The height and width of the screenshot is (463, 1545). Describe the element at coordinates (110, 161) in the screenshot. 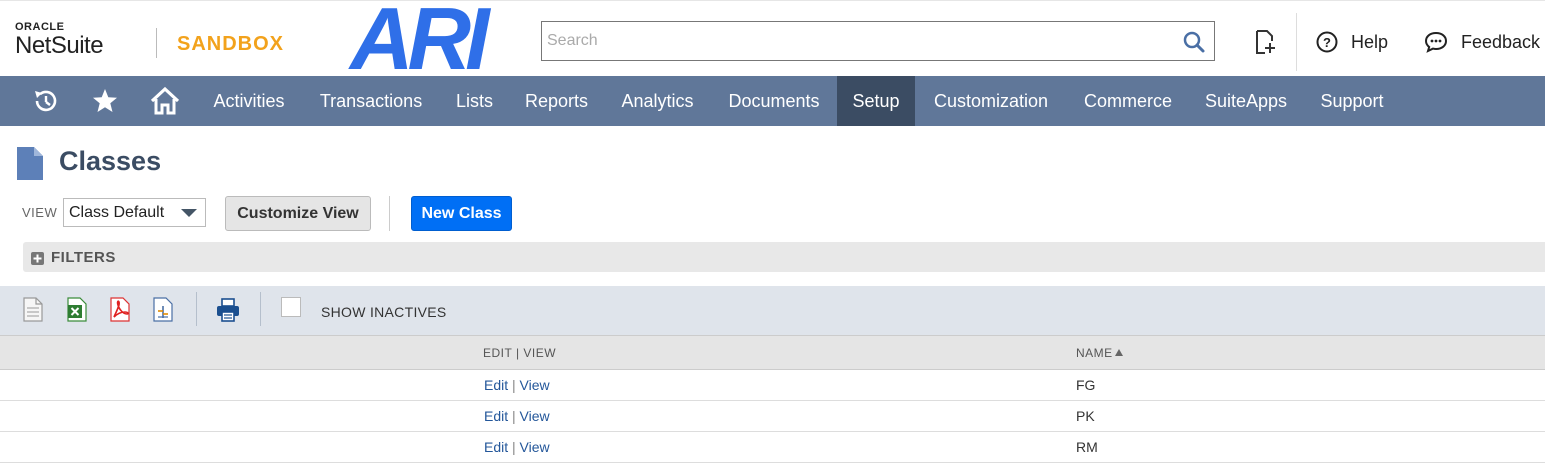

I see `page-title: Classes` at that location.